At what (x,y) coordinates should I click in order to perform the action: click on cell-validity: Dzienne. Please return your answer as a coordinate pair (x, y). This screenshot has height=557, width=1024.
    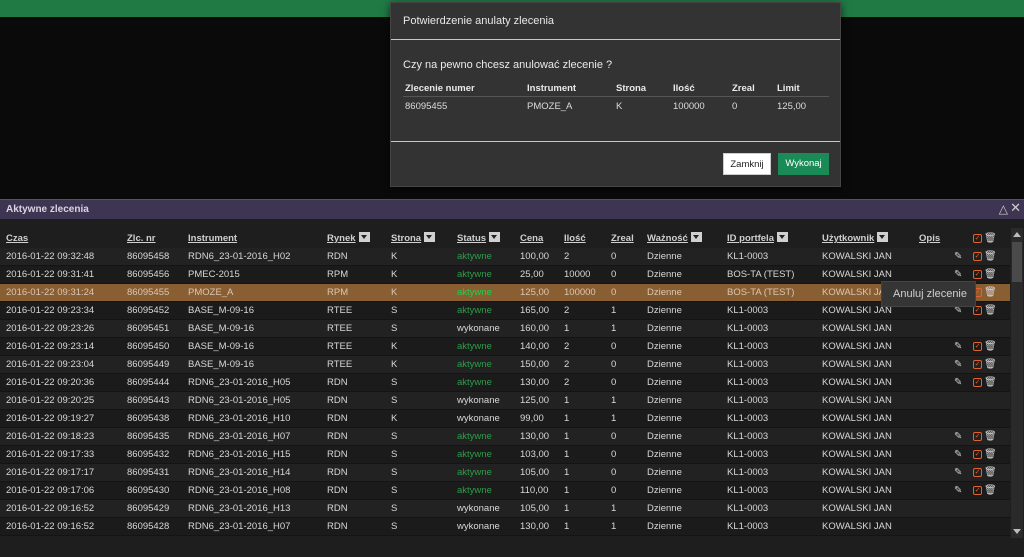
    Looking at the image, I should click on (664, 454).